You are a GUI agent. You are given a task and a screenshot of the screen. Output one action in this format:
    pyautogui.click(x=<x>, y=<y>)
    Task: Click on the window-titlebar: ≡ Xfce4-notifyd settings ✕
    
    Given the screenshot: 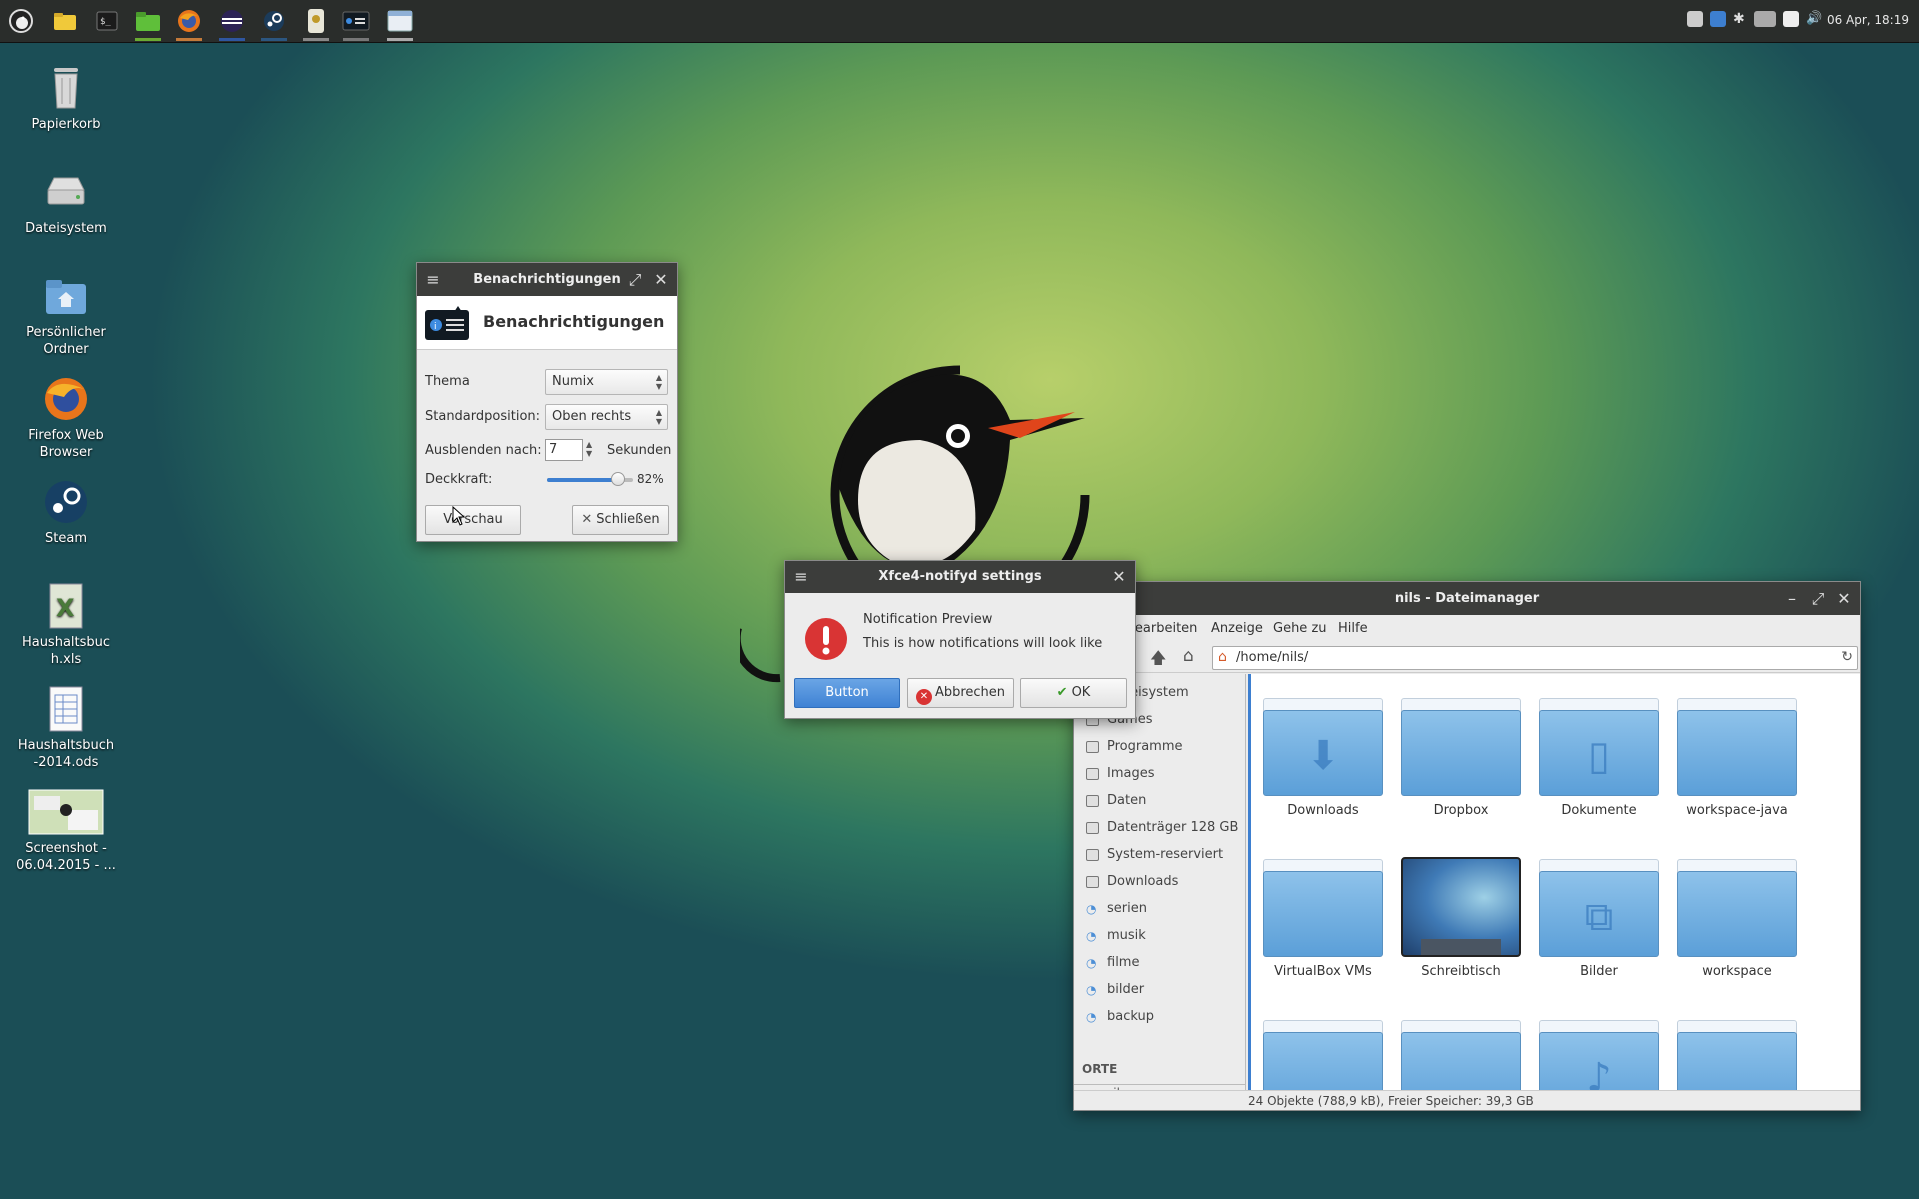 What is the action you would take?
    pyautogui.click(x=960, y=577)
    